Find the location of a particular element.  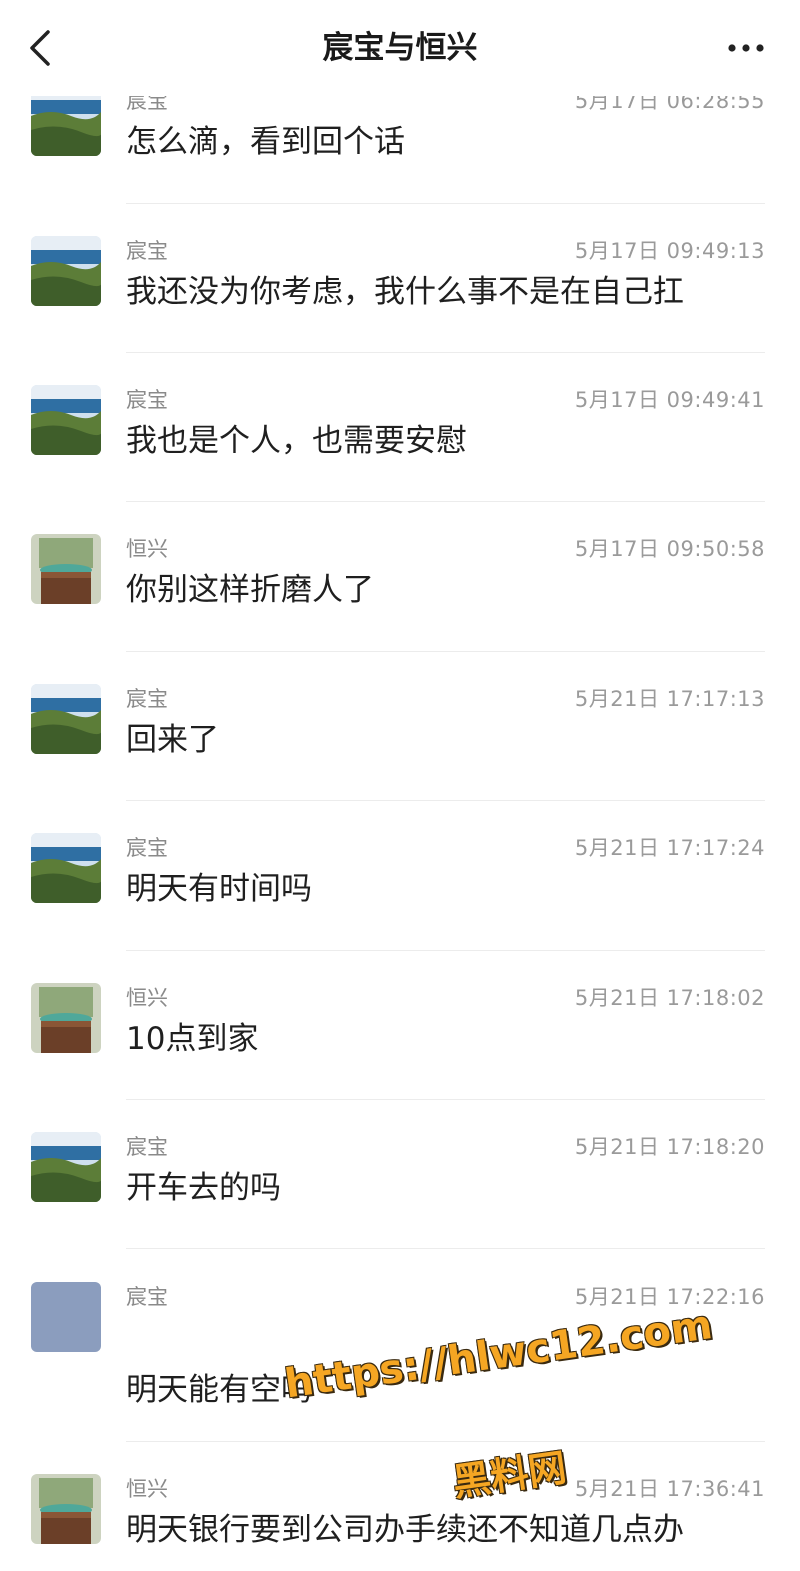

message-time: 5月21日 17:22:16 is located at coordinates (669, 1297).